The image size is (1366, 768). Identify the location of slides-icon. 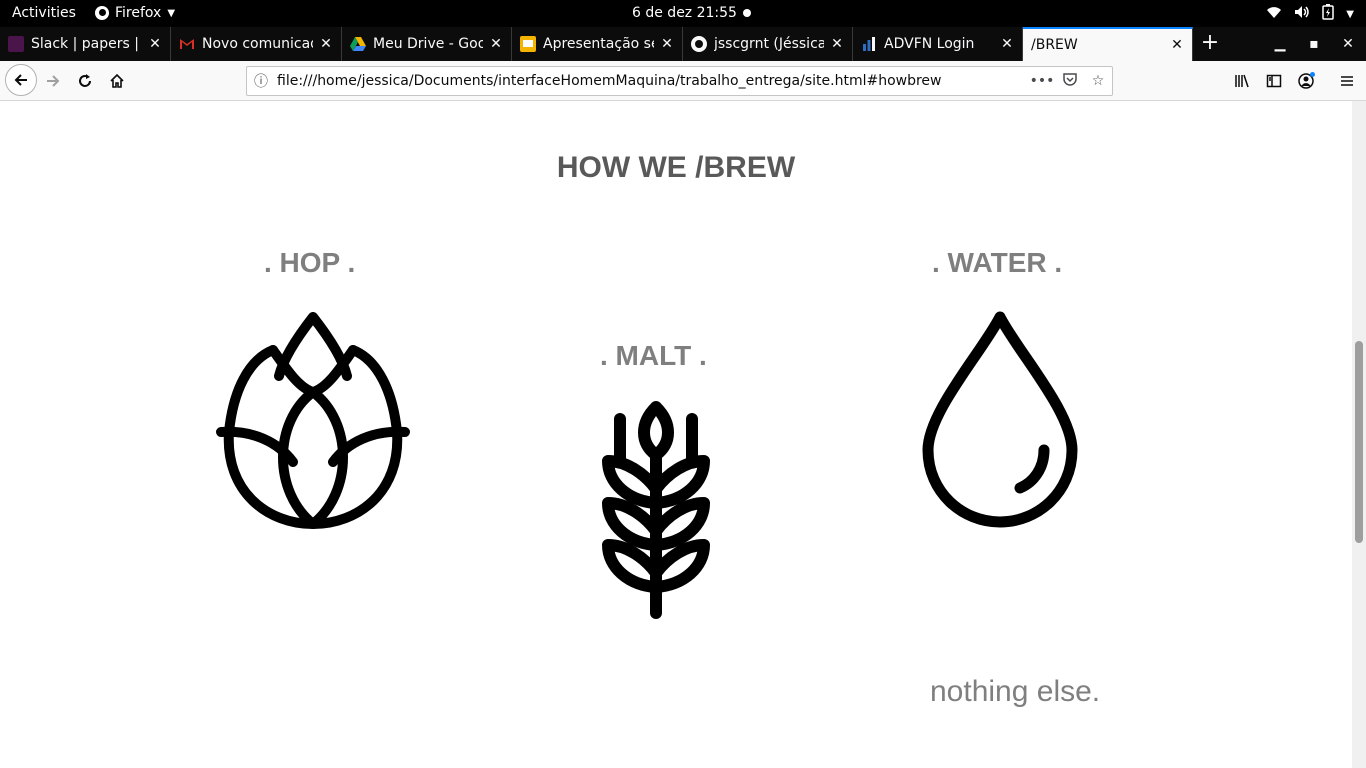
(528, 44).